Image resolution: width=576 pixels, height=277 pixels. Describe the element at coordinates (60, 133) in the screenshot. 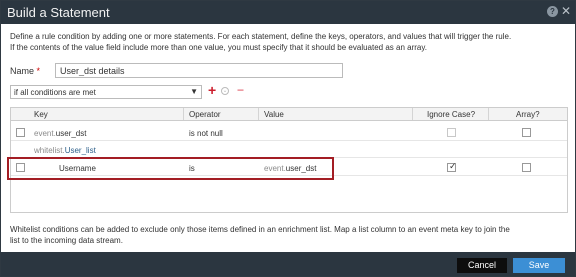

I see `key-cell: event.user_dst` at that location.